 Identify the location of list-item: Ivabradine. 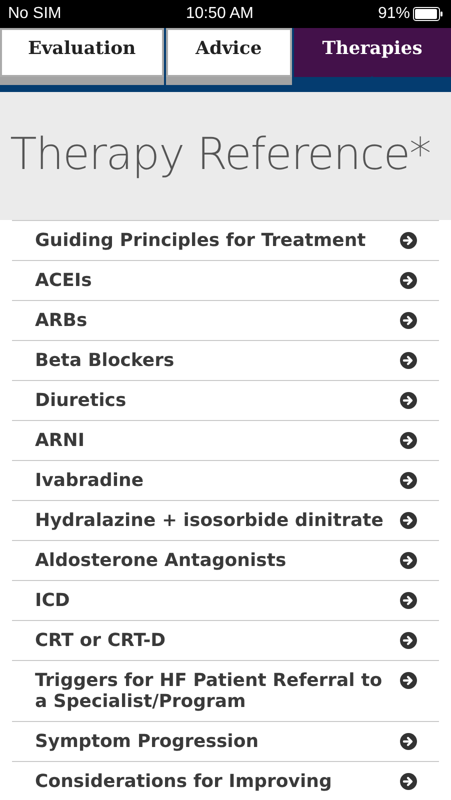
(225, 480).